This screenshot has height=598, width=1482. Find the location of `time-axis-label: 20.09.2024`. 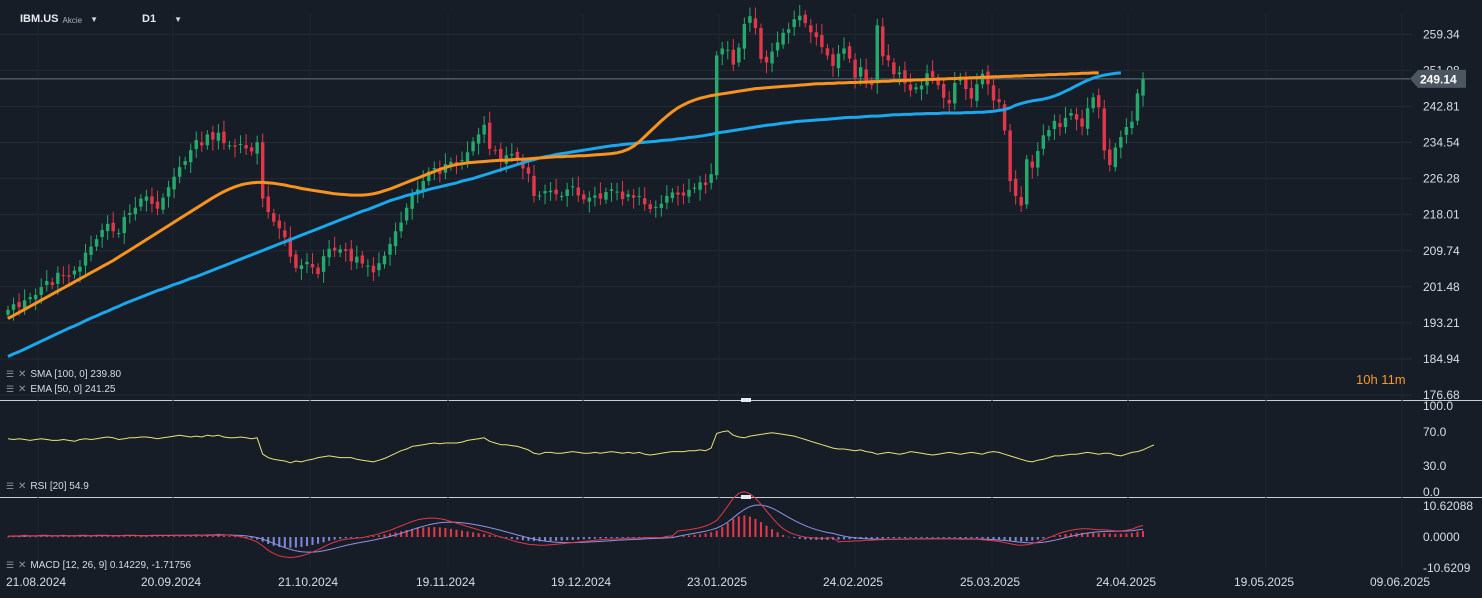

time-axis-label: 20.09.2024 is located at coordinates (171, 582).